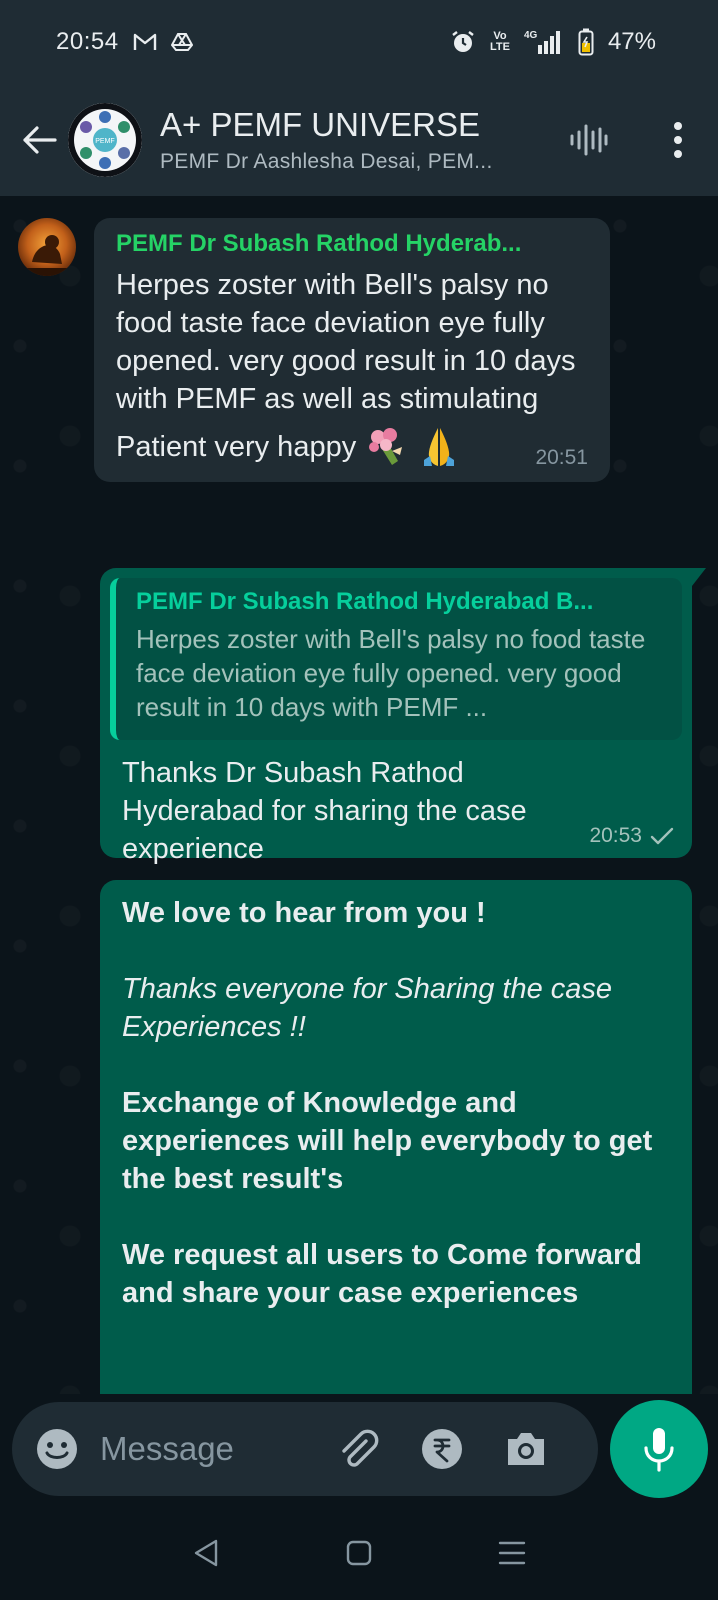 The height and width of the screenshot is (1600, 718). What do you see at coordinates (210, 1449) in the screenshot?
I see `message-input` at bounding box center [210, 1449].